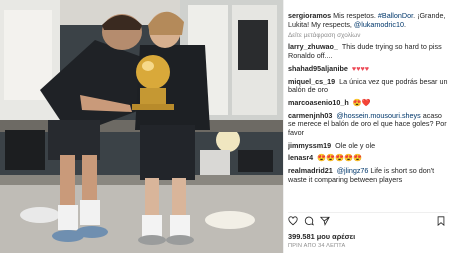 Image resolution: width=450 pixels, height=253 pixels. I want to click on comment: marcoasenio10_h 😍❤️, so click(329, 102).